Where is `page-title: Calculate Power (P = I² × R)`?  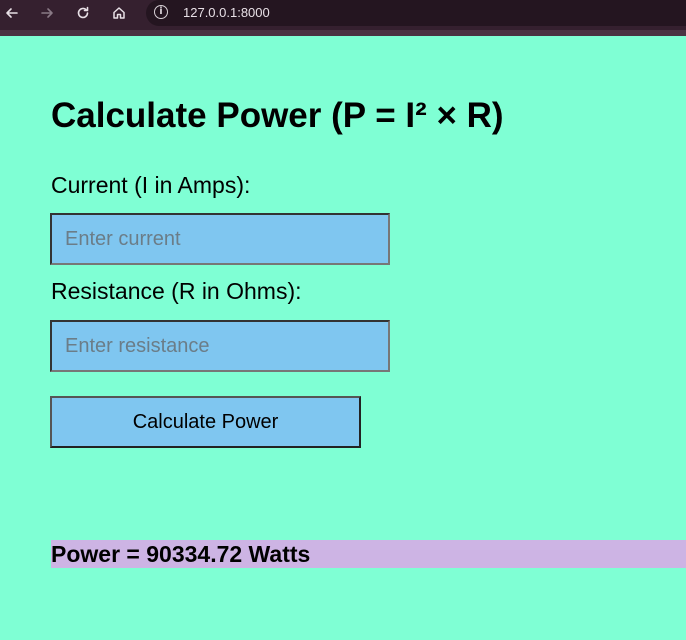 page-title: Calculate Power (P = I² × R) is located at coordinates (277, 115).